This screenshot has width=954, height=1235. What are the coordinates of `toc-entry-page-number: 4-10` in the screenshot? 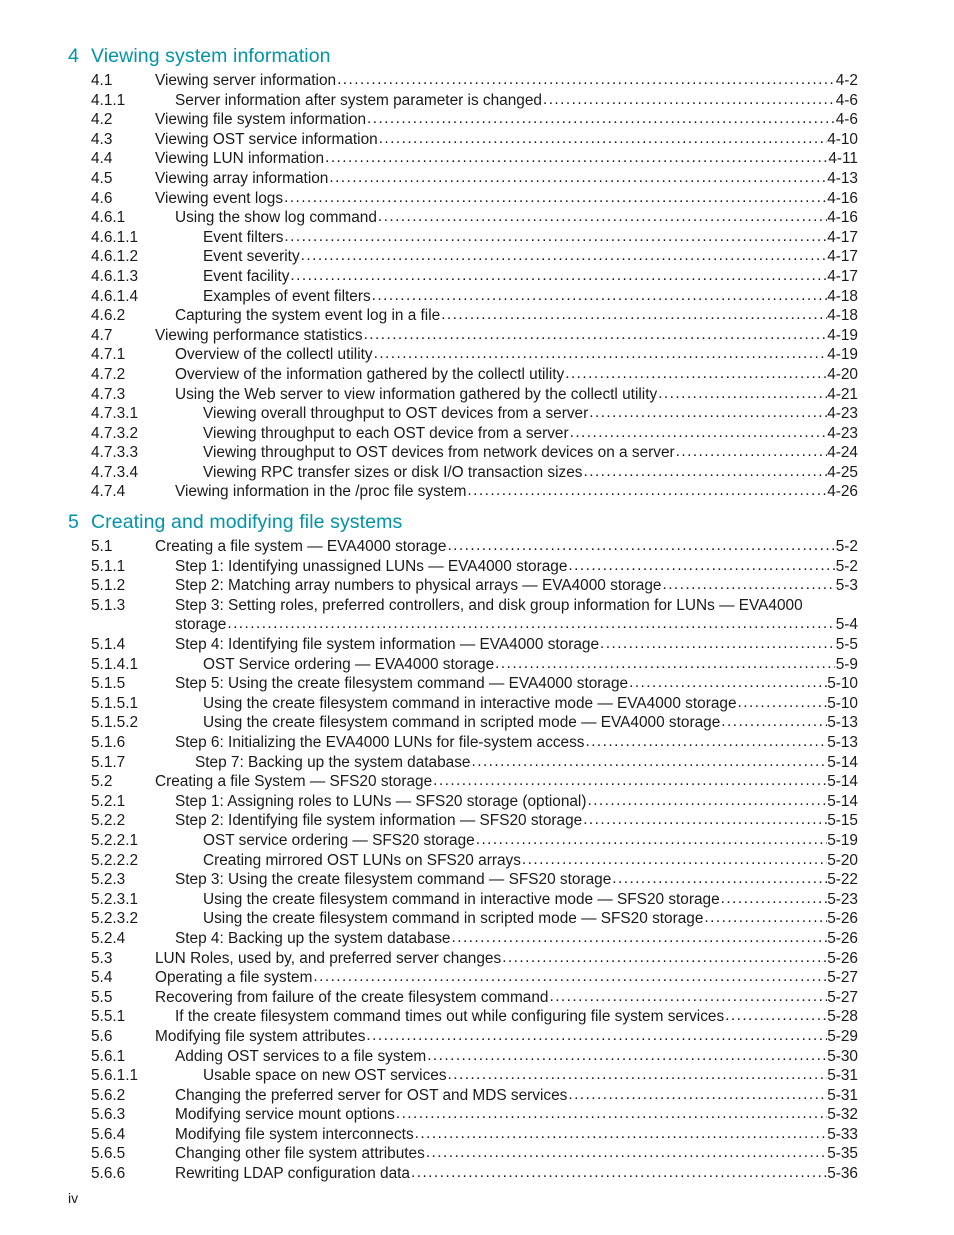 It's located at (842, 139).